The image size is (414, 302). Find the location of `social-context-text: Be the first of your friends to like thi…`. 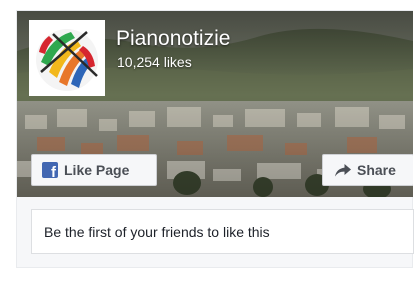

social-context-text: Be the first of your friends to like thi… is located at coordinates (157, 231).